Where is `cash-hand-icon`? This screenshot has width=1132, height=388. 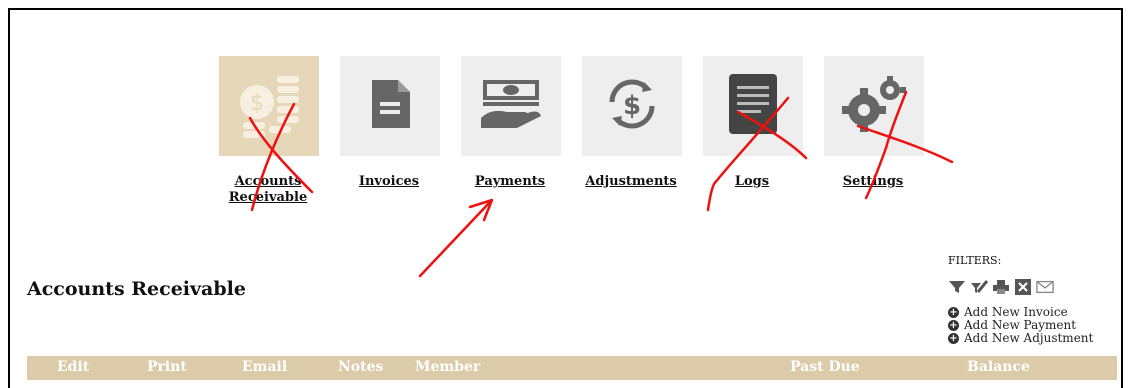 cash-hand-icon is located at coordinates (511, 106).